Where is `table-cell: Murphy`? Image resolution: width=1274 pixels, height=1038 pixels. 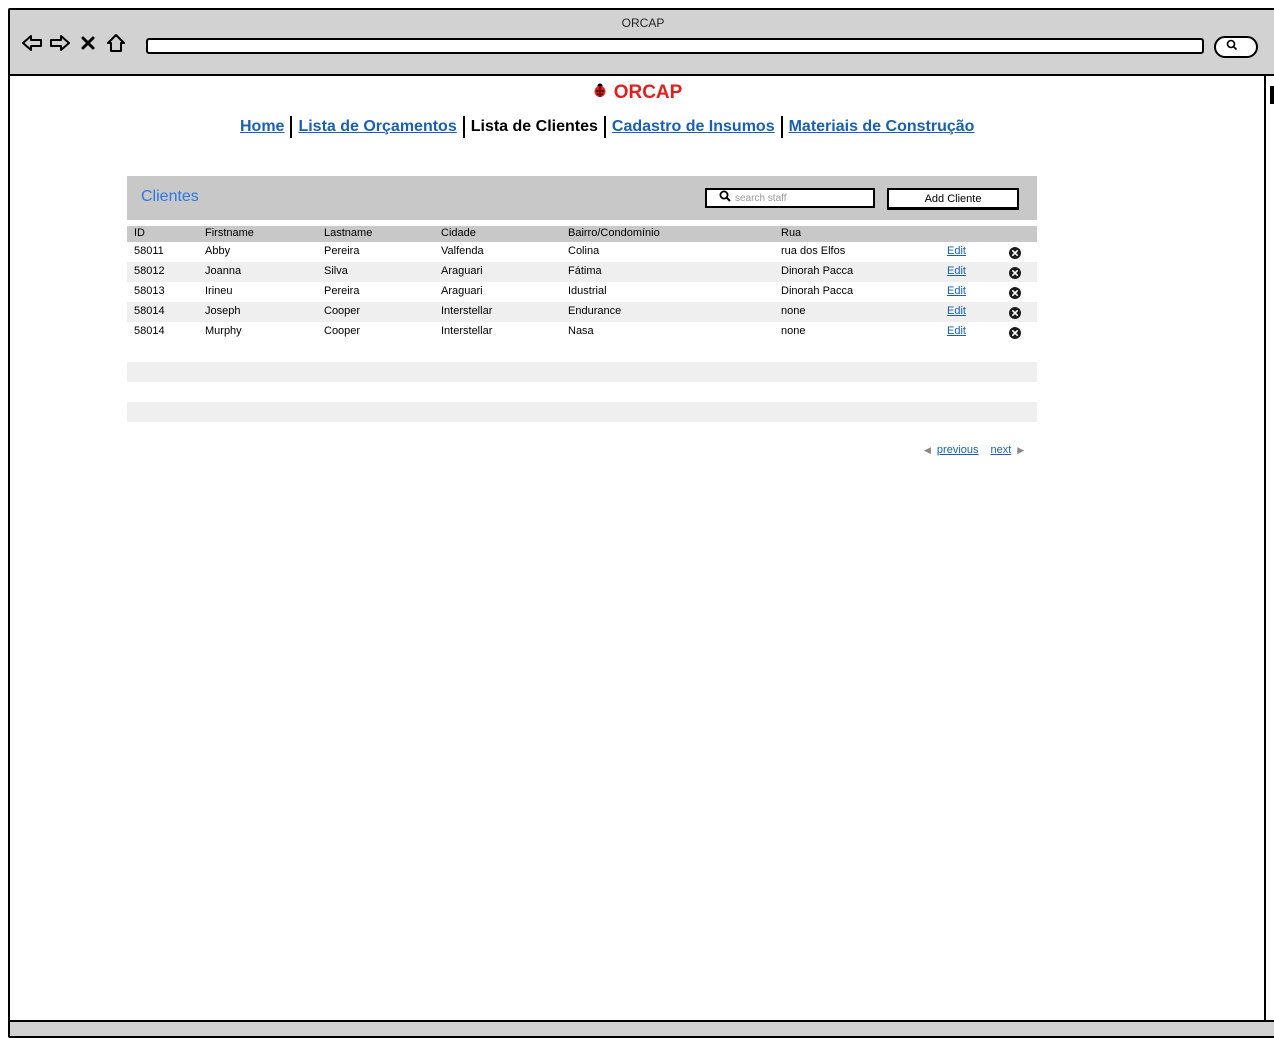
table-cell: Murphy is located at coordinates (223, 331).